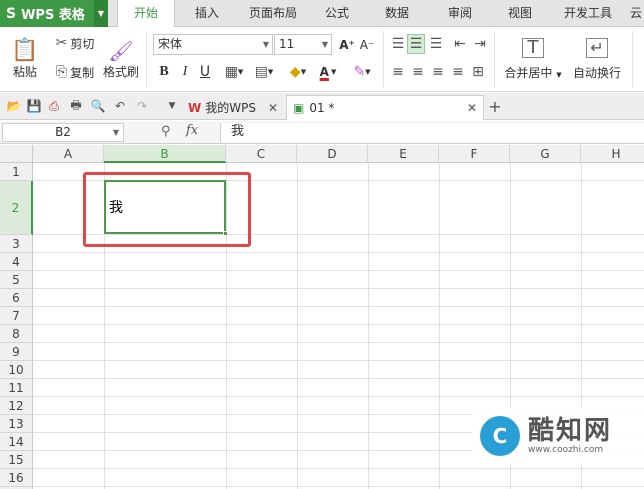 This screenshot has height=489, width=644. What do you see at coordinates (68, 154) in the screenshot?
I see `column-header: A` at bounding box center [68, 154].